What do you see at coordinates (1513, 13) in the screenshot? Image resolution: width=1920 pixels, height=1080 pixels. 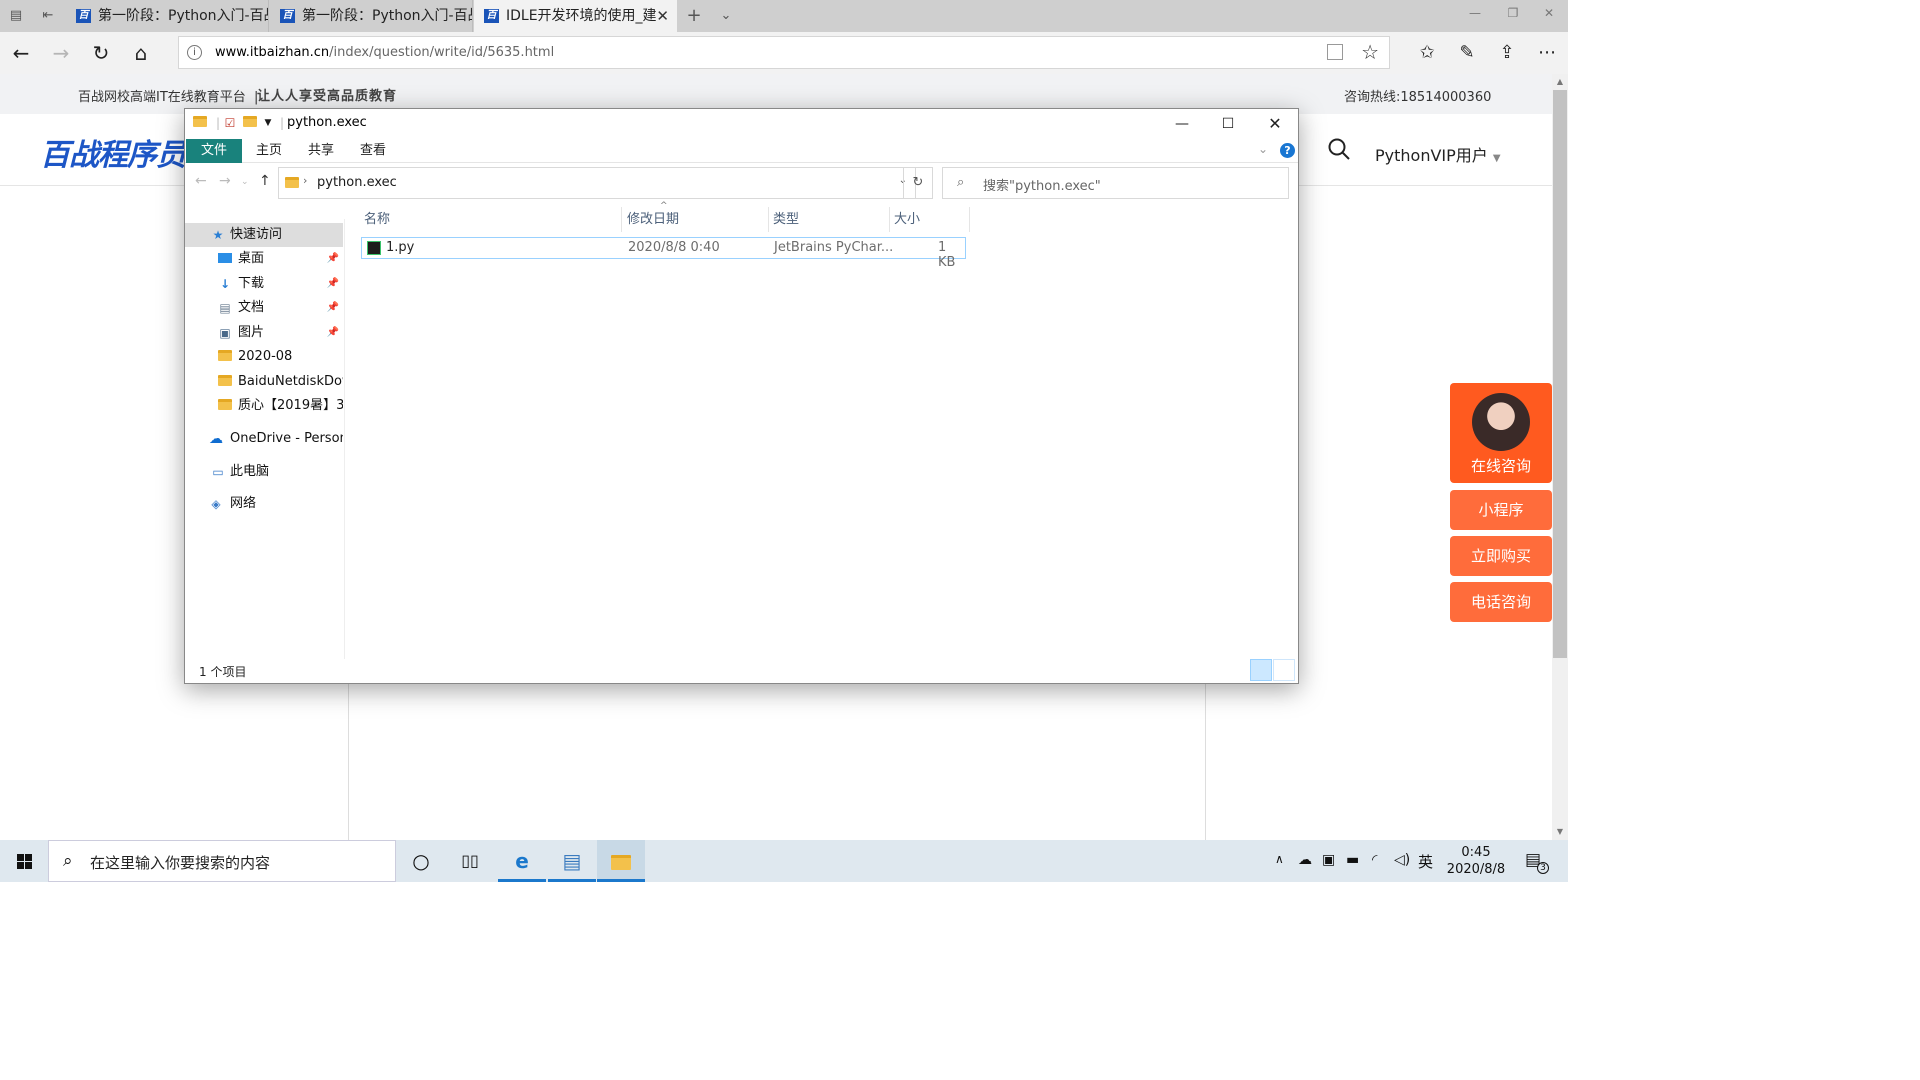 I see `restore-browser-icon: ❐` at bounding box center [1513, 13].